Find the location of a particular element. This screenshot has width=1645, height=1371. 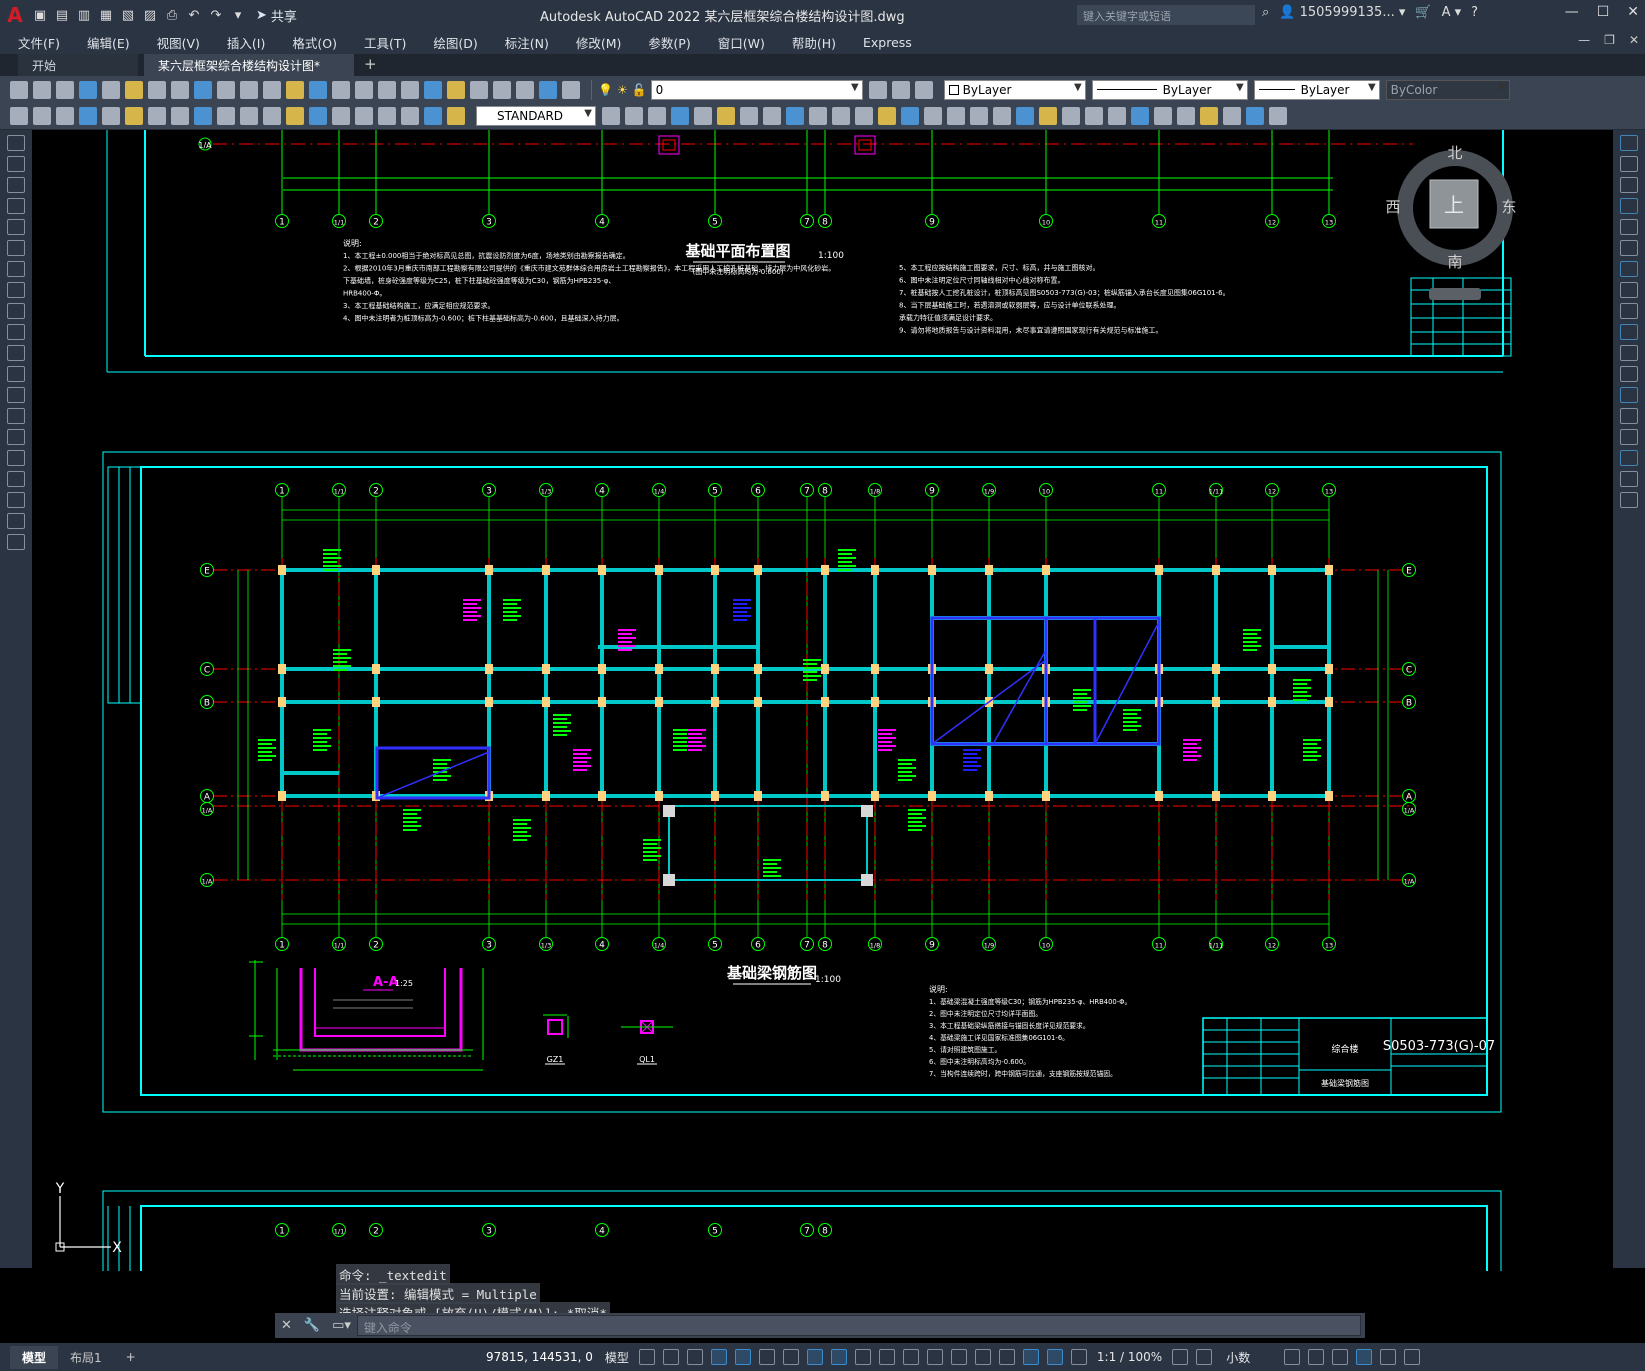

stretch-tool-icon is located at coordinates (1629, 311).